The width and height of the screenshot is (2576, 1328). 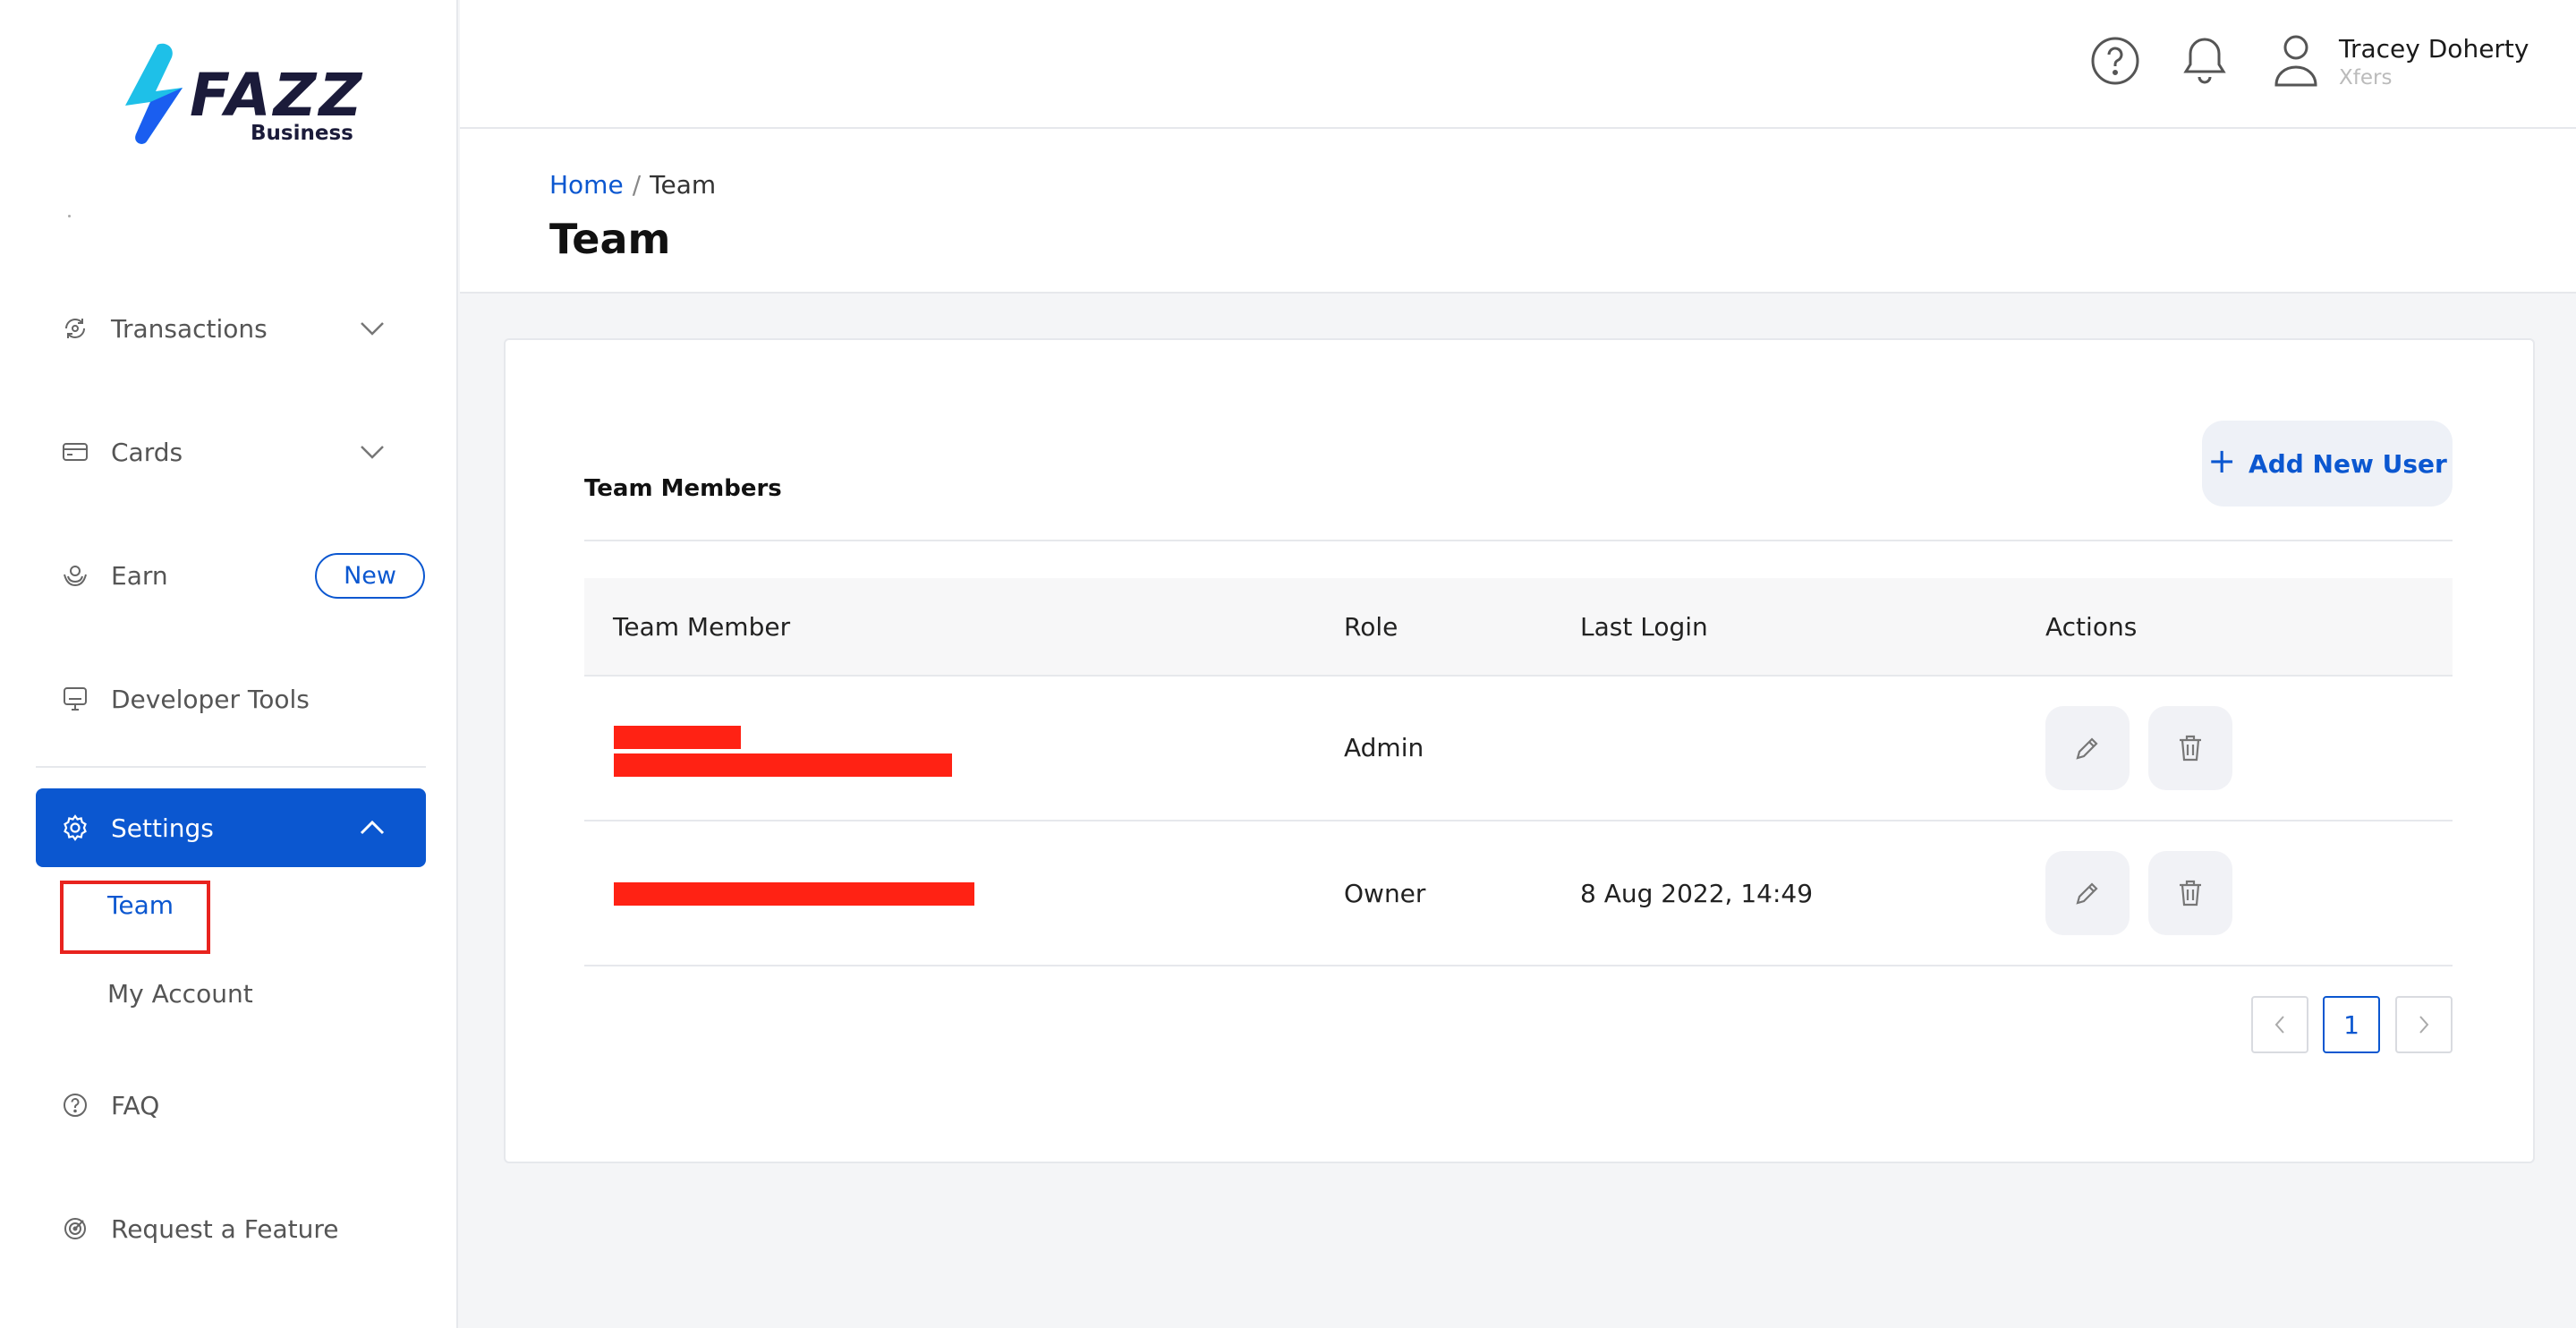 What do you see at coordinates (1697, 893) in the screenshot?
I see `last-login-cell: 8 Aug 2022, 14:49` at bounding box center [1697, 893].